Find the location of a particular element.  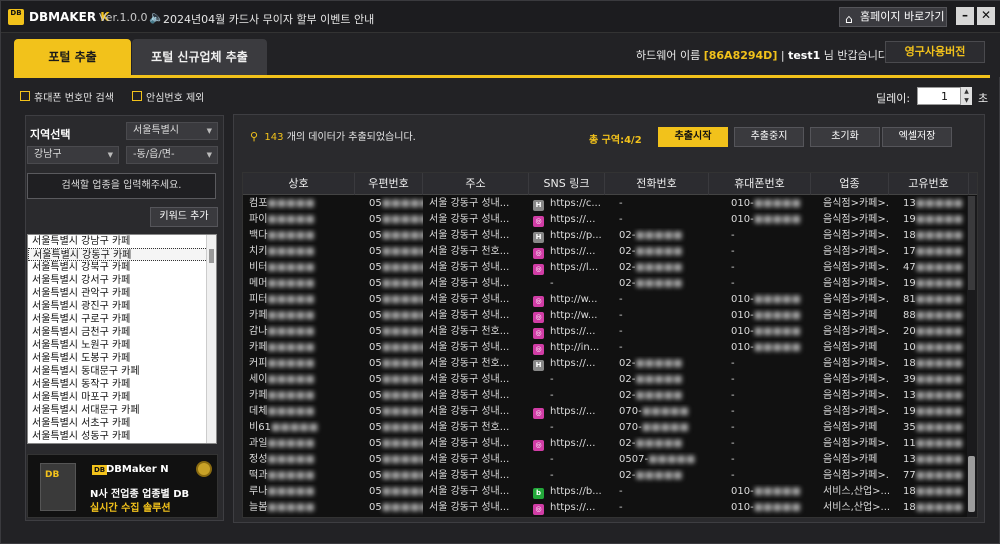

homepage-button: ⌂ 홈페이지 바로가기 is located at coordinates (893, 17).